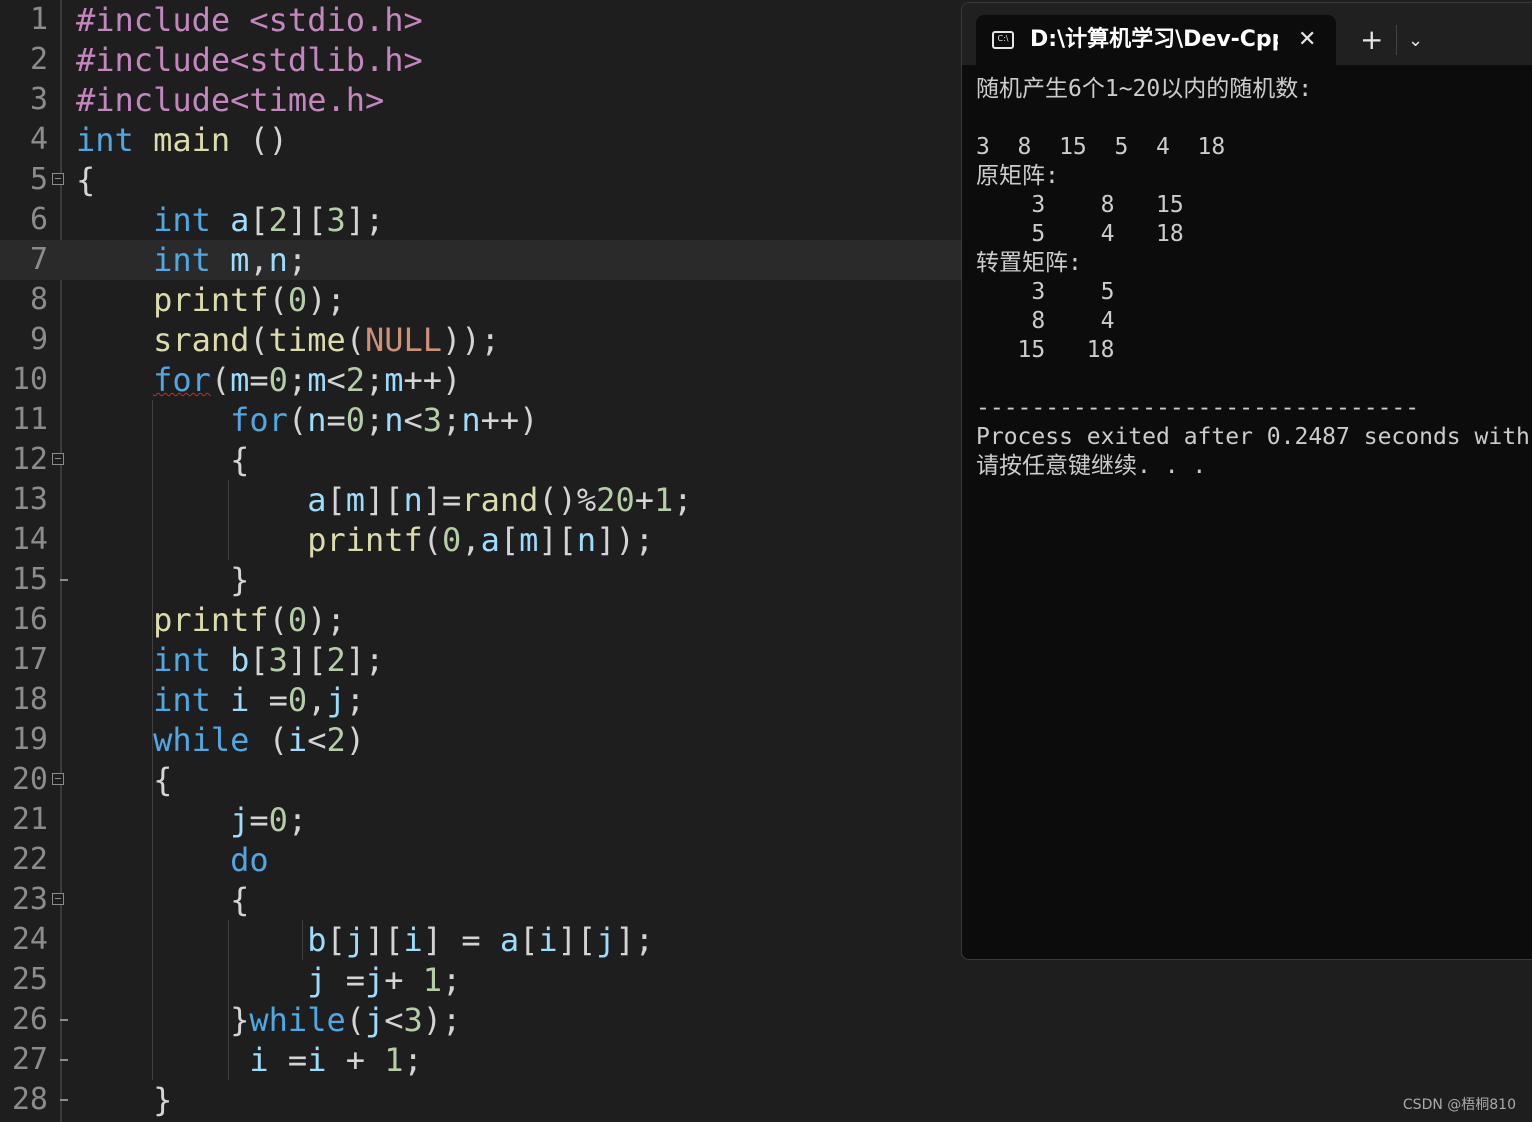 Image resolution: width=1532 pixels, height=1122 pixels. I want to click on line-number: 22, so click(24, 860).